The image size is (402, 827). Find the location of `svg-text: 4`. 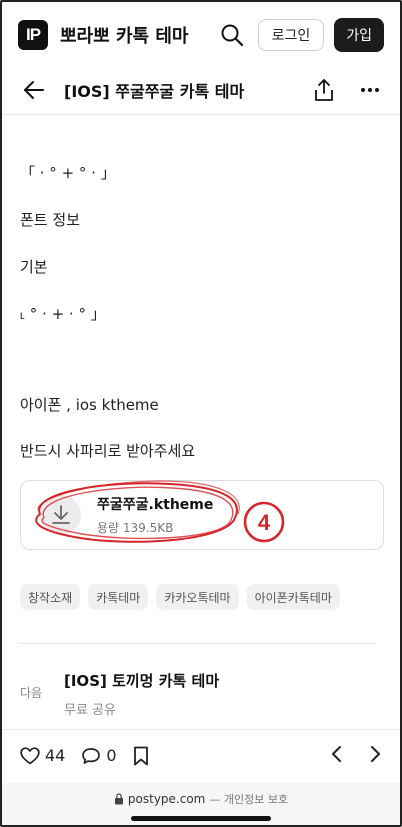

svg-text: 4 is located at coordinates (264, 522).